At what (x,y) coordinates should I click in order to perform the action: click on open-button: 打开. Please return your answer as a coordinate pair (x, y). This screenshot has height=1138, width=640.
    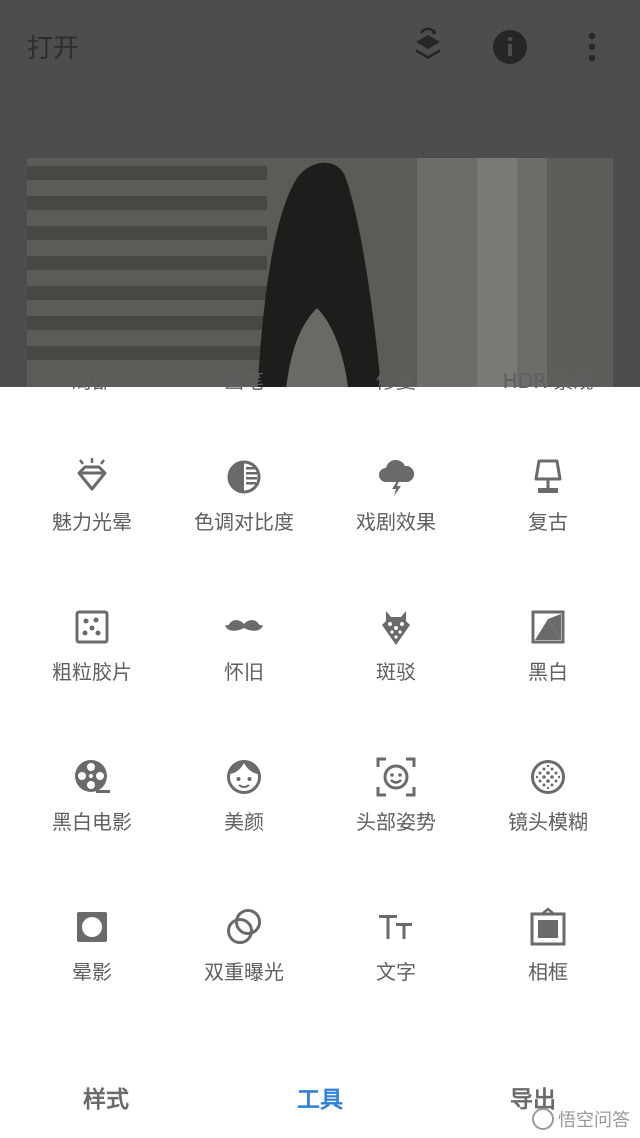
    Looking at the image, I should click on (53, 46).